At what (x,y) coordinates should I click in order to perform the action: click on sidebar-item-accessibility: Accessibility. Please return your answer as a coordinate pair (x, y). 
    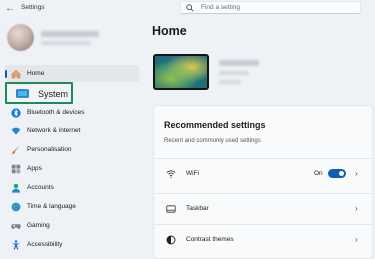
    Looking at the image, I should click on (72, 244).